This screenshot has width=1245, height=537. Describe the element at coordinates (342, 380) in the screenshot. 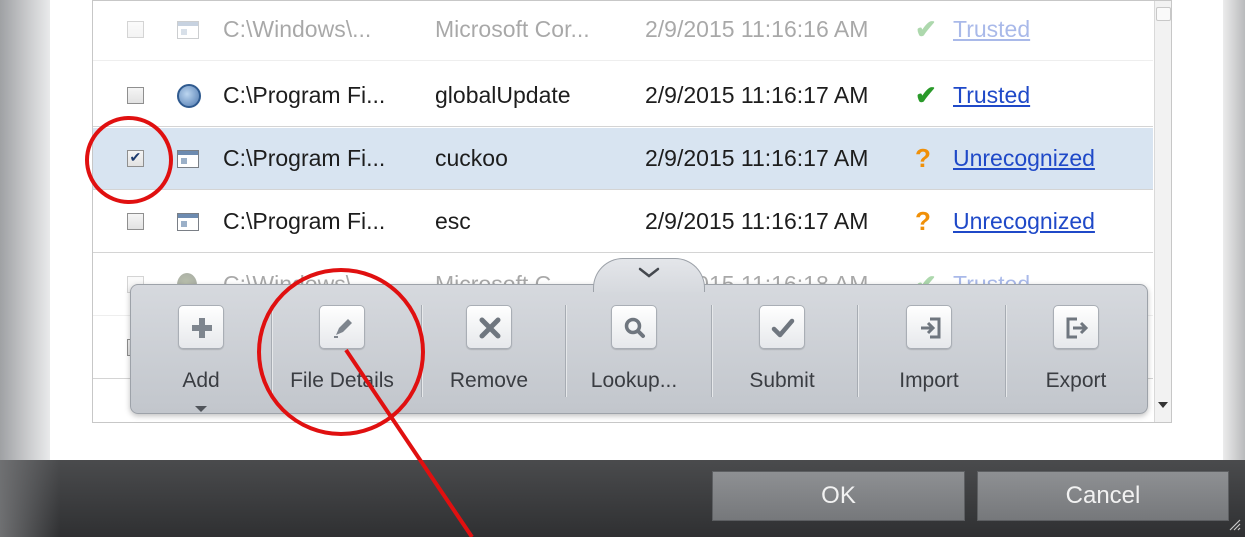

I see `file-details-label: File Details` at that location.